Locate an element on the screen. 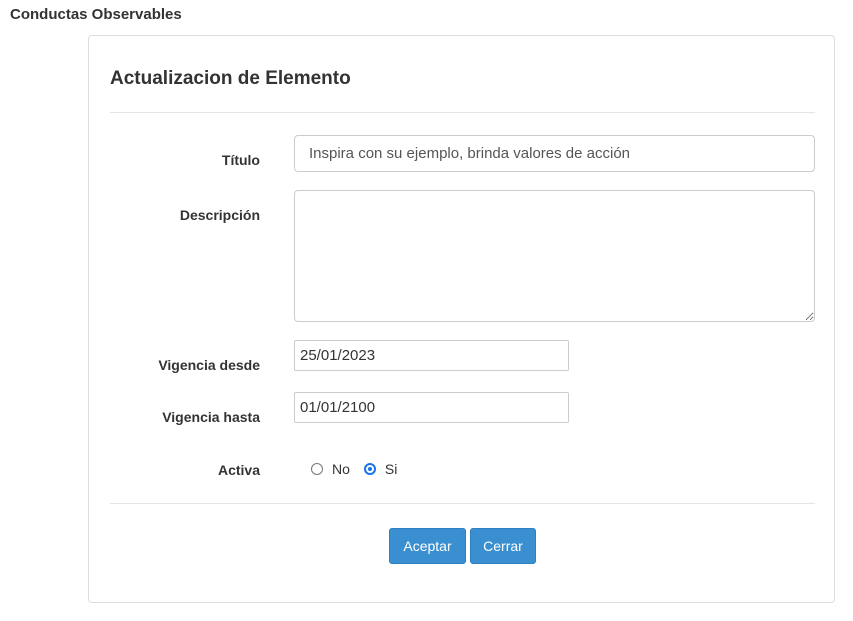  activa-si-label: Si is located at coordinates (391, 469).